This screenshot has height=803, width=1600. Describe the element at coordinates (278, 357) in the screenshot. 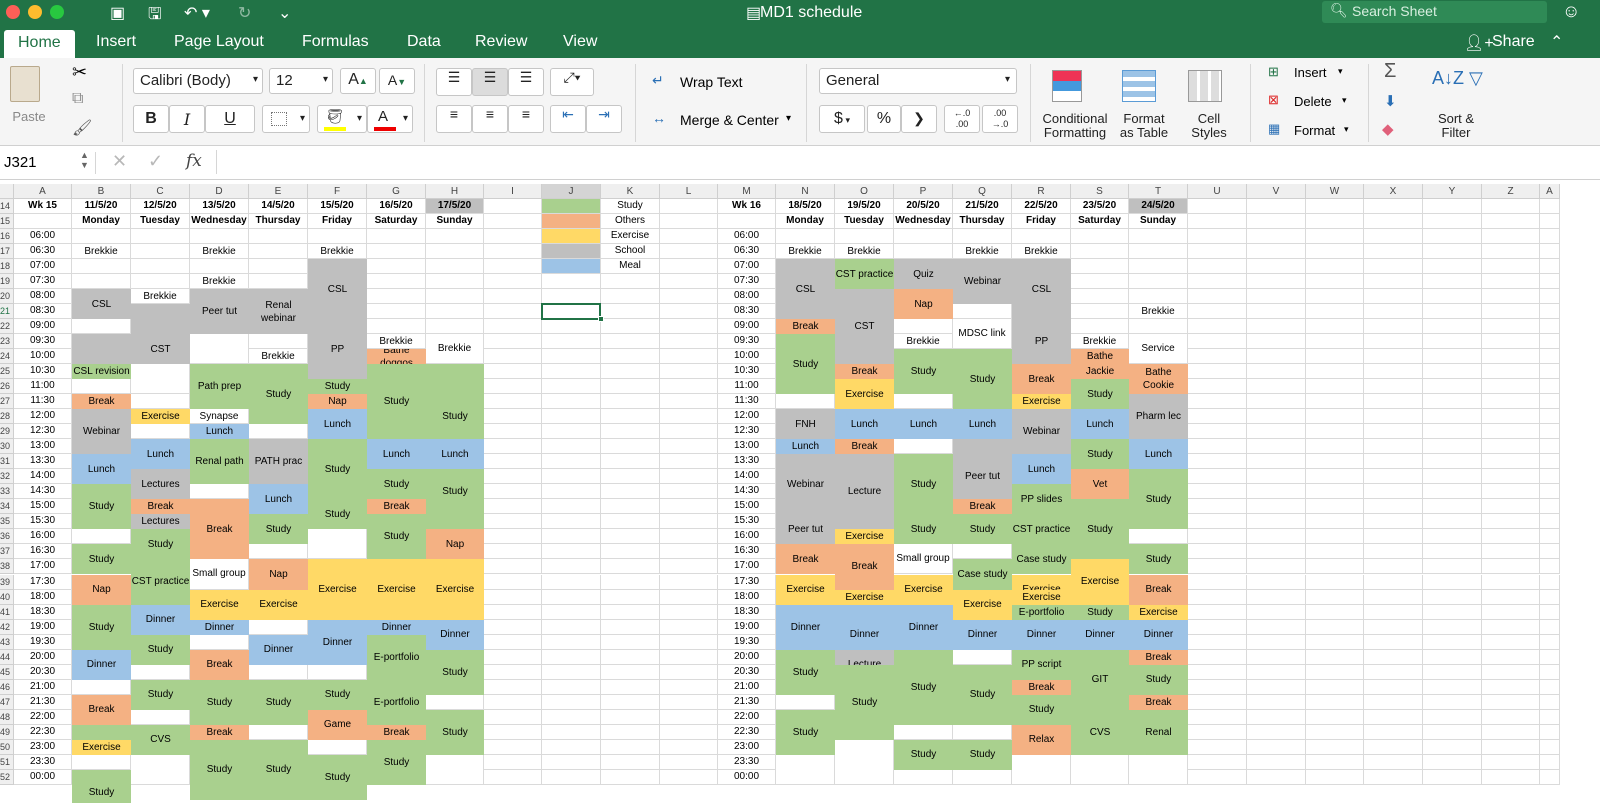

I see `schedule-block: Brekkie` at that location.